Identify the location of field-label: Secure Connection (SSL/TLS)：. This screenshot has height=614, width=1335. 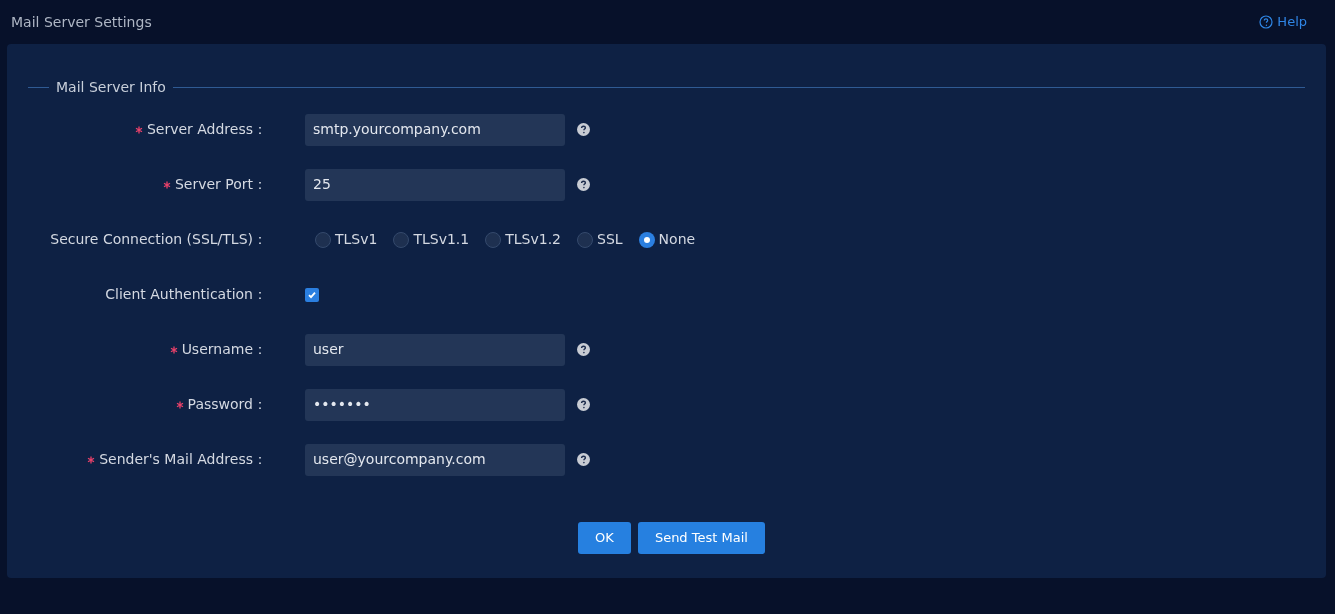
(158, 239).